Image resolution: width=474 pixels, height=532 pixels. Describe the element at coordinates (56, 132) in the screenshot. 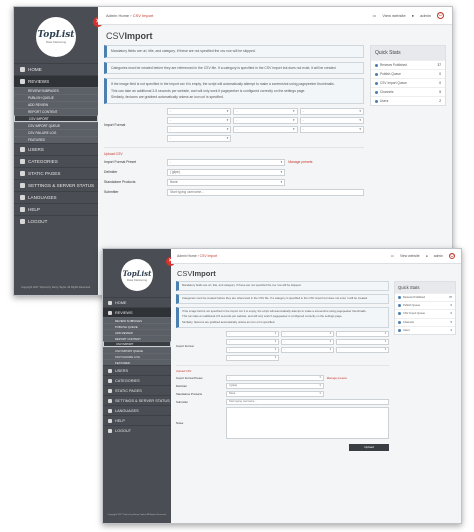

I see `nav-subitem-csv-failure-log: CSV FAILURE LOG` at that location.